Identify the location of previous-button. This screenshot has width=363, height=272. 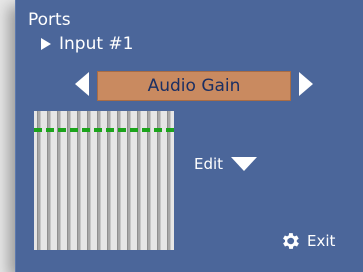
(82, 84).